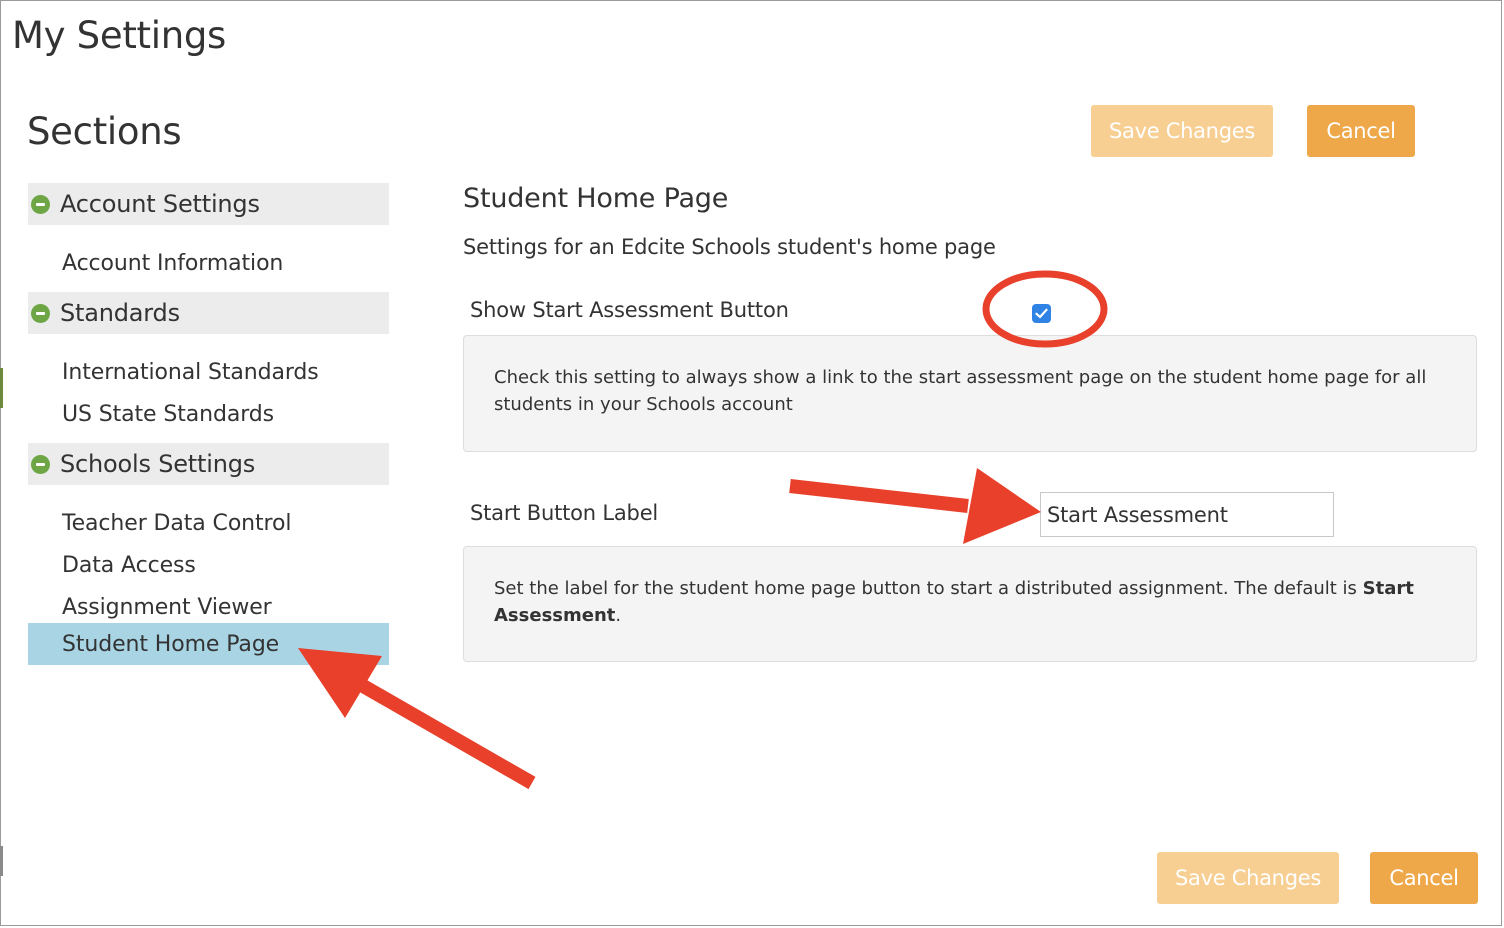 The width and height of the screenshot is (1504, 928). Describe the element at coordinates (208, 263) in the screenshot. I see `sidebar-item-account-information: Account Information` at that location.